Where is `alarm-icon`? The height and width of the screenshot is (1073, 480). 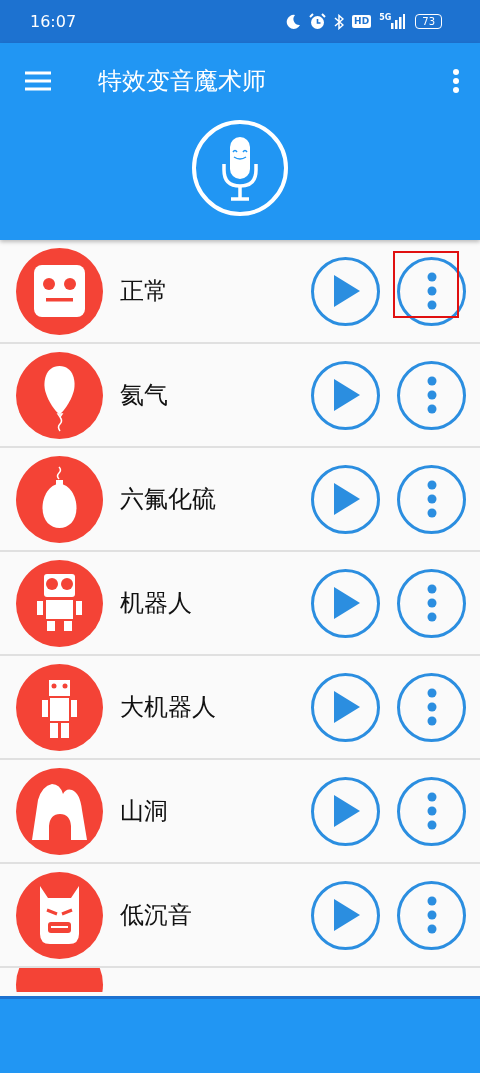 alarm-icon is located at coordinates (318, 21).